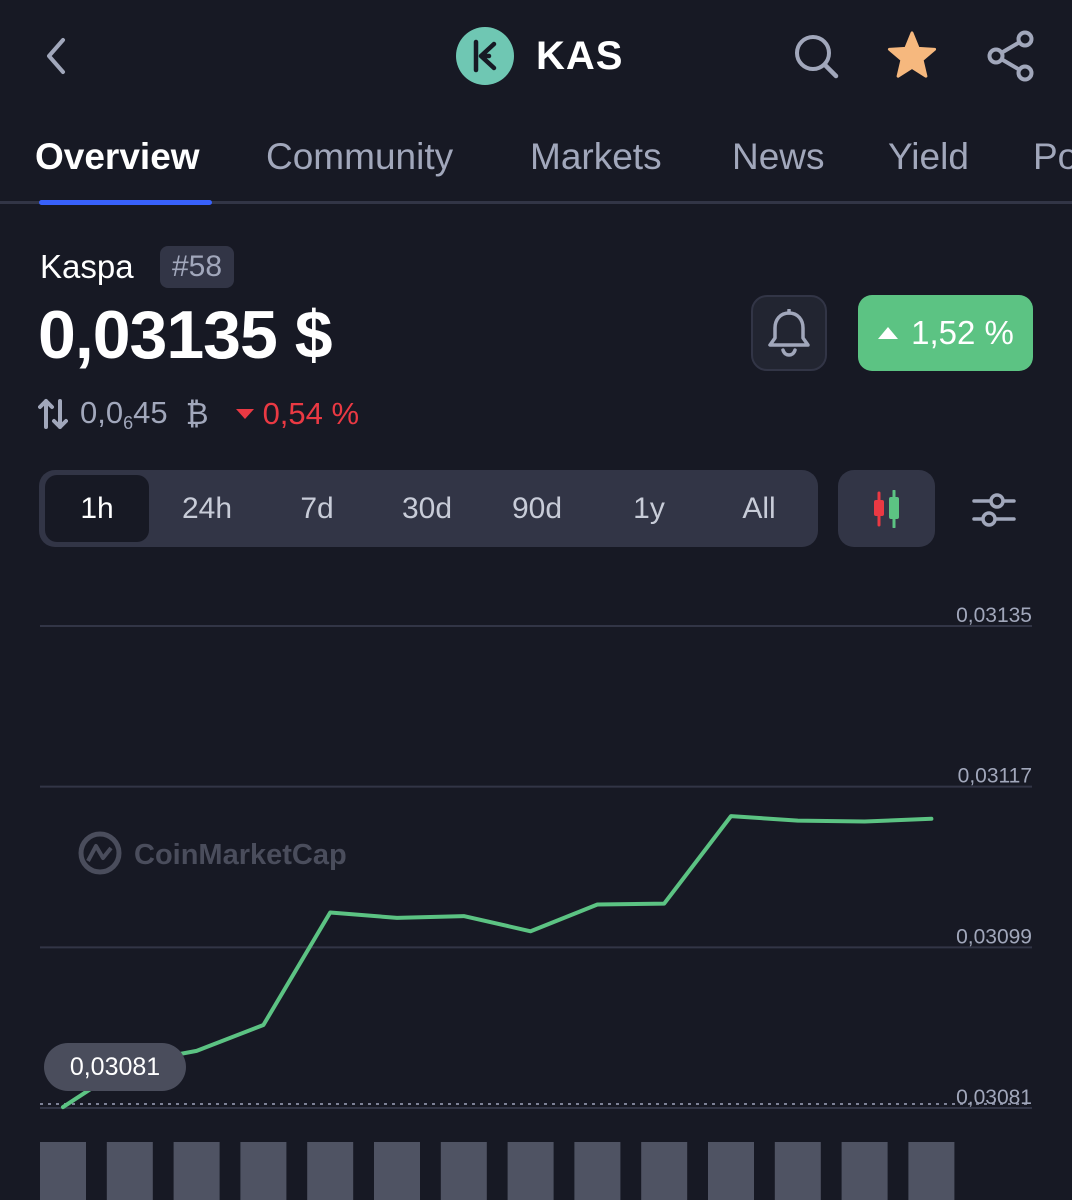 This screenshot has width=1072, height=1200. What do you see at coordinates (994, 856) in the screenshot?
I see `y-axis-ticks: 0,03135 0,03117 0,03099 0,03081` at bounding box center [994, 856].